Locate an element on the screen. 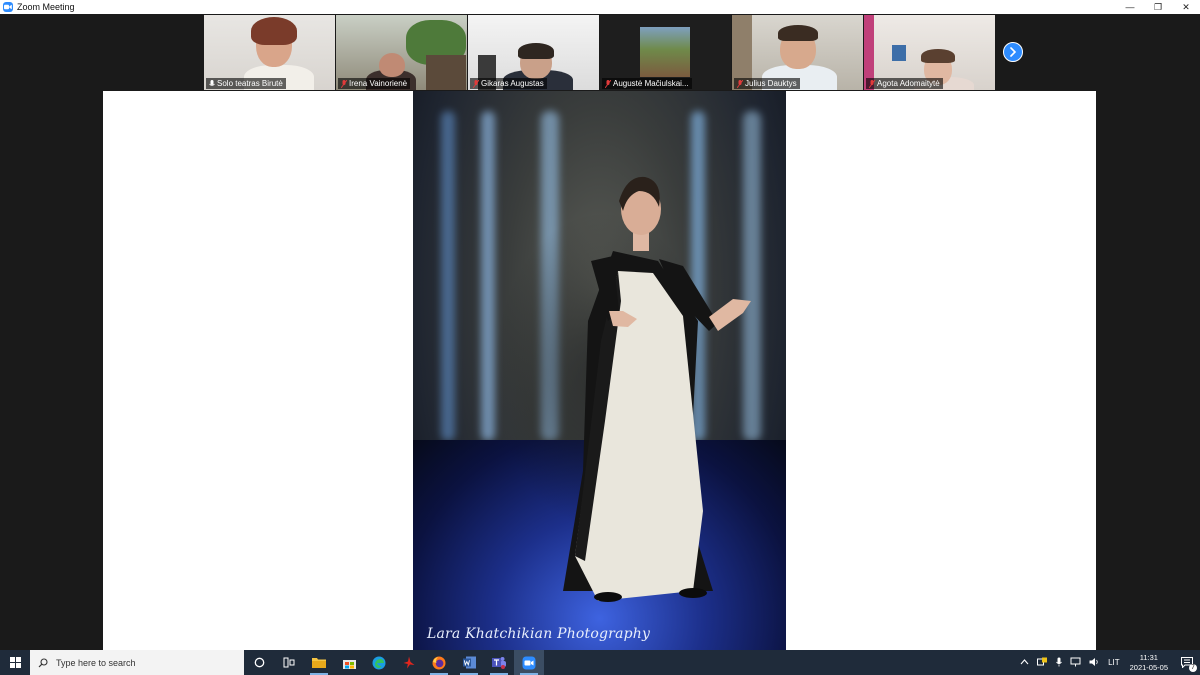 This screenshot has height=675, width=1200. tray-overflow-chevron-icon is located at coordinates (1024, 662).